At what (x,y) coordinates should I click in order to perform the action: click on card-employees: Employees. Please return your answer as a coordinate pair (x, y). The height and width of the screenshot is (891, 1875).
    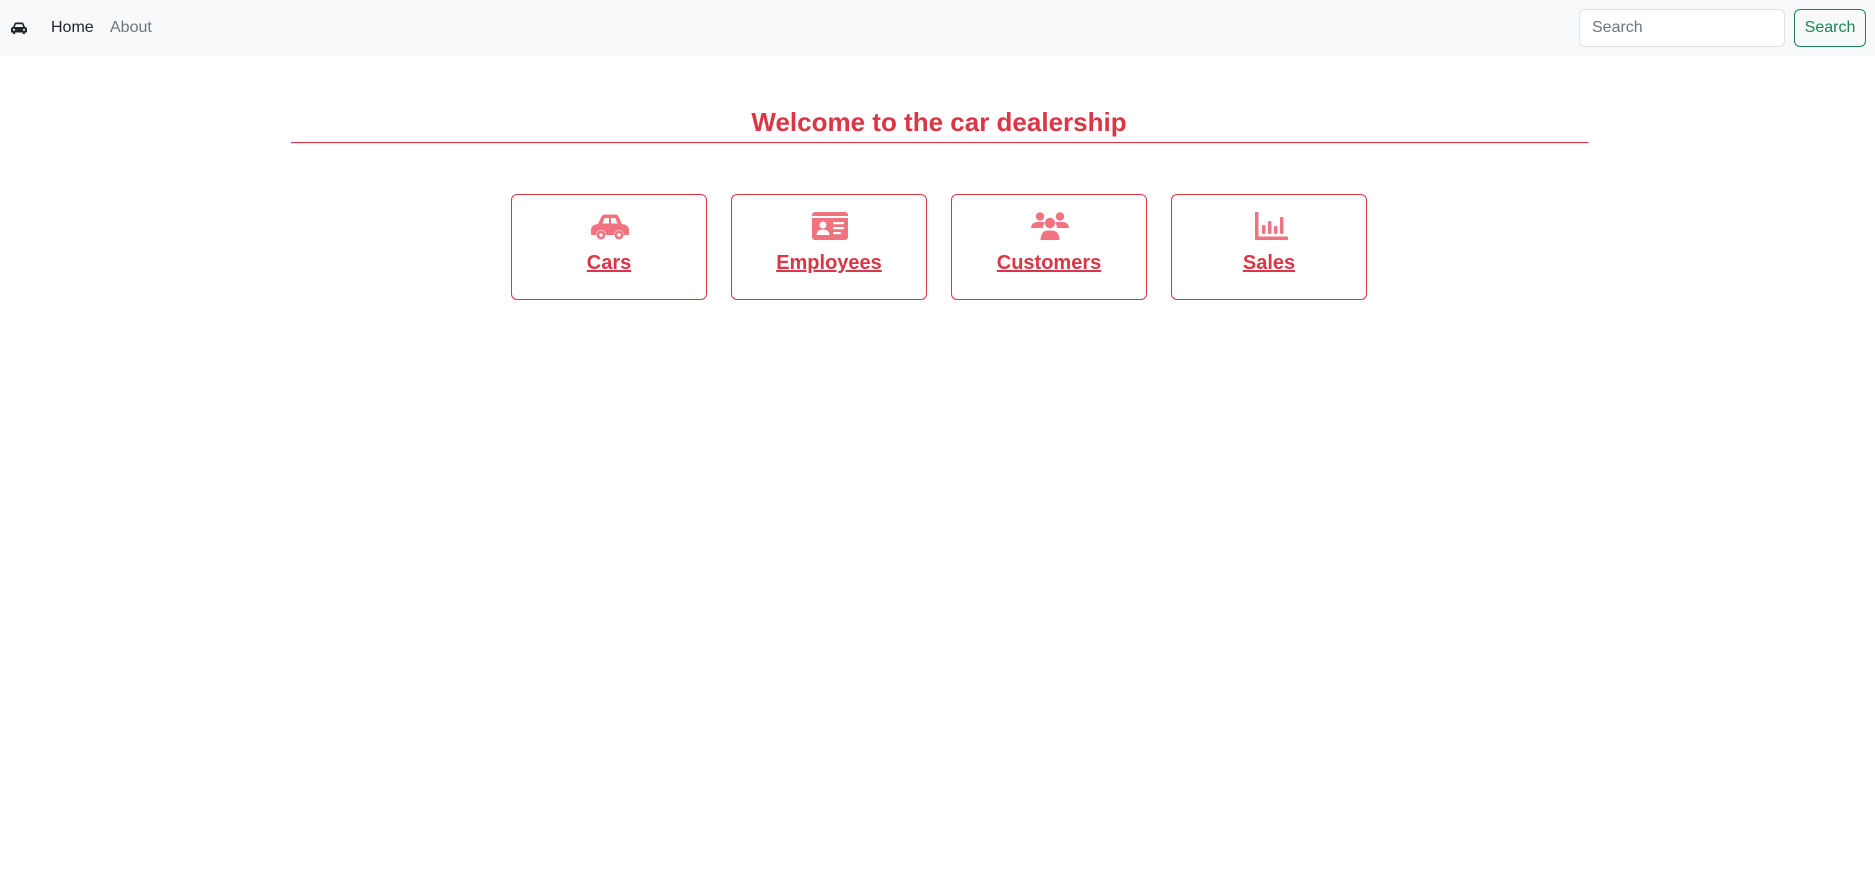
    Looking at the image, I should click on (829, 247).